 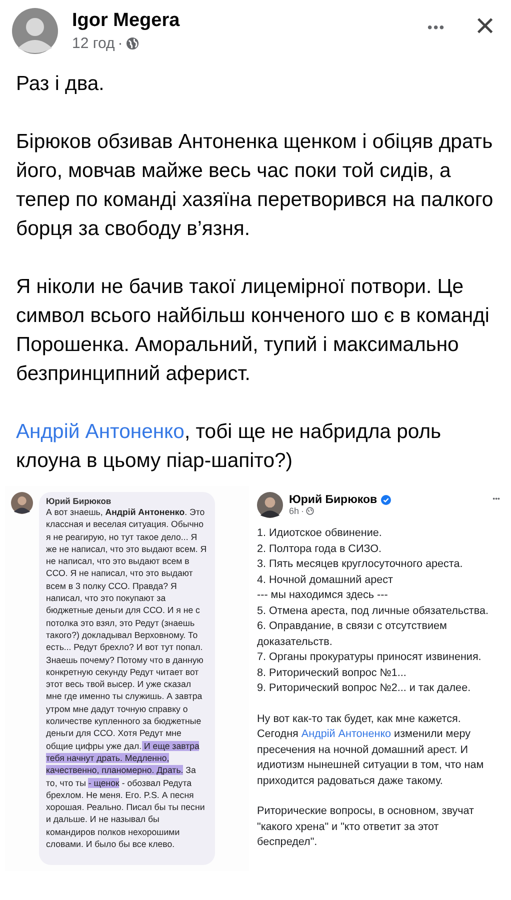 What do you see at coordinates (373, 611) in the screenshot?
I see `list-line: 5. Отмена ареста, под личные обязательства.` at bounding box center [373, 611].